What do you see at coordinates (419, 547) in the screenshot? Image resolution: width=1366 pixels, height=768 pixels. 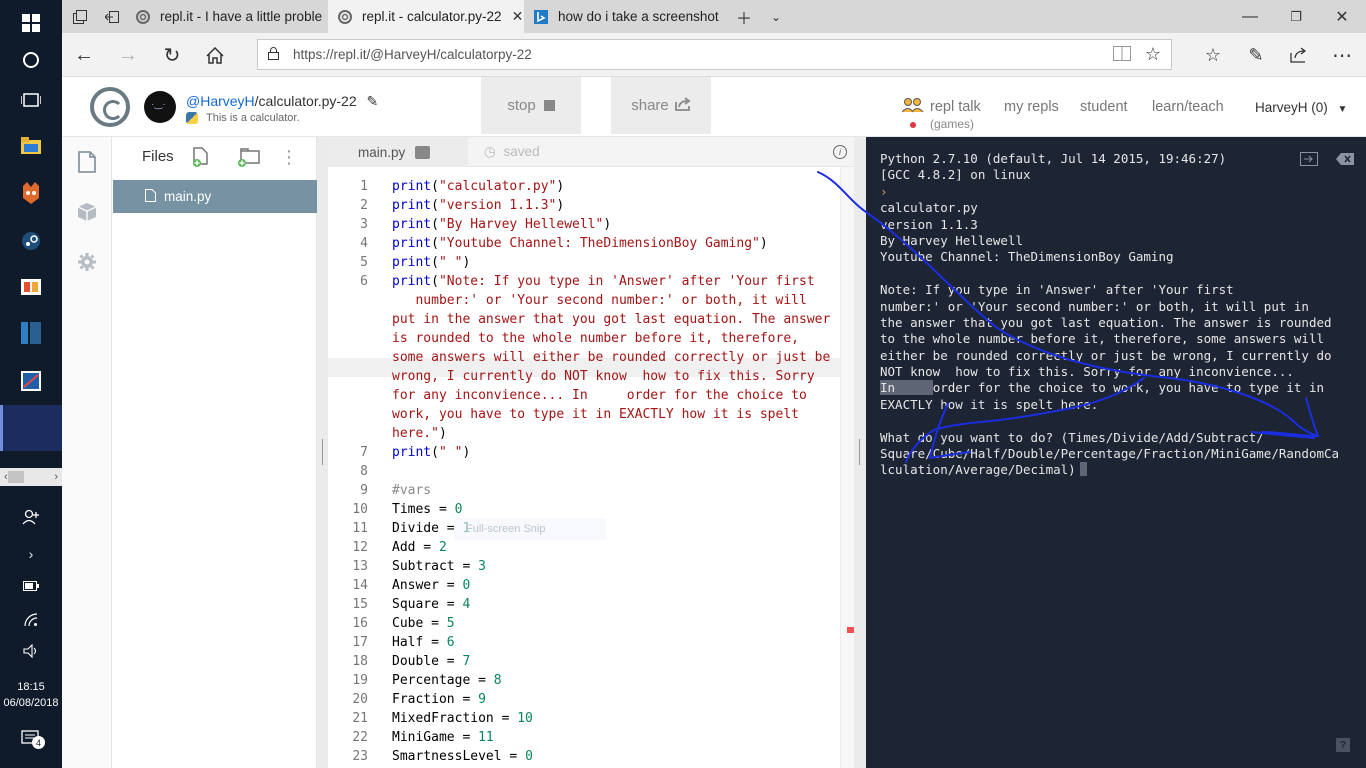 I see `code-line: Add = 2` at bounding box center [419, 547].